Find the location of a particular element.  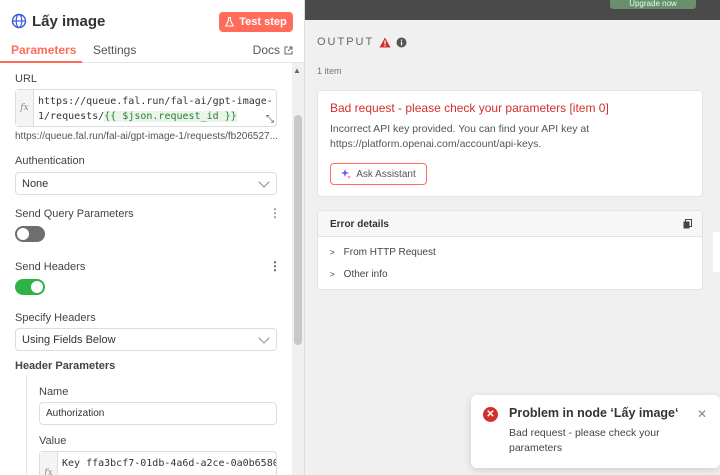

output-label: OUTPUT is located at coordinates (346, 42).